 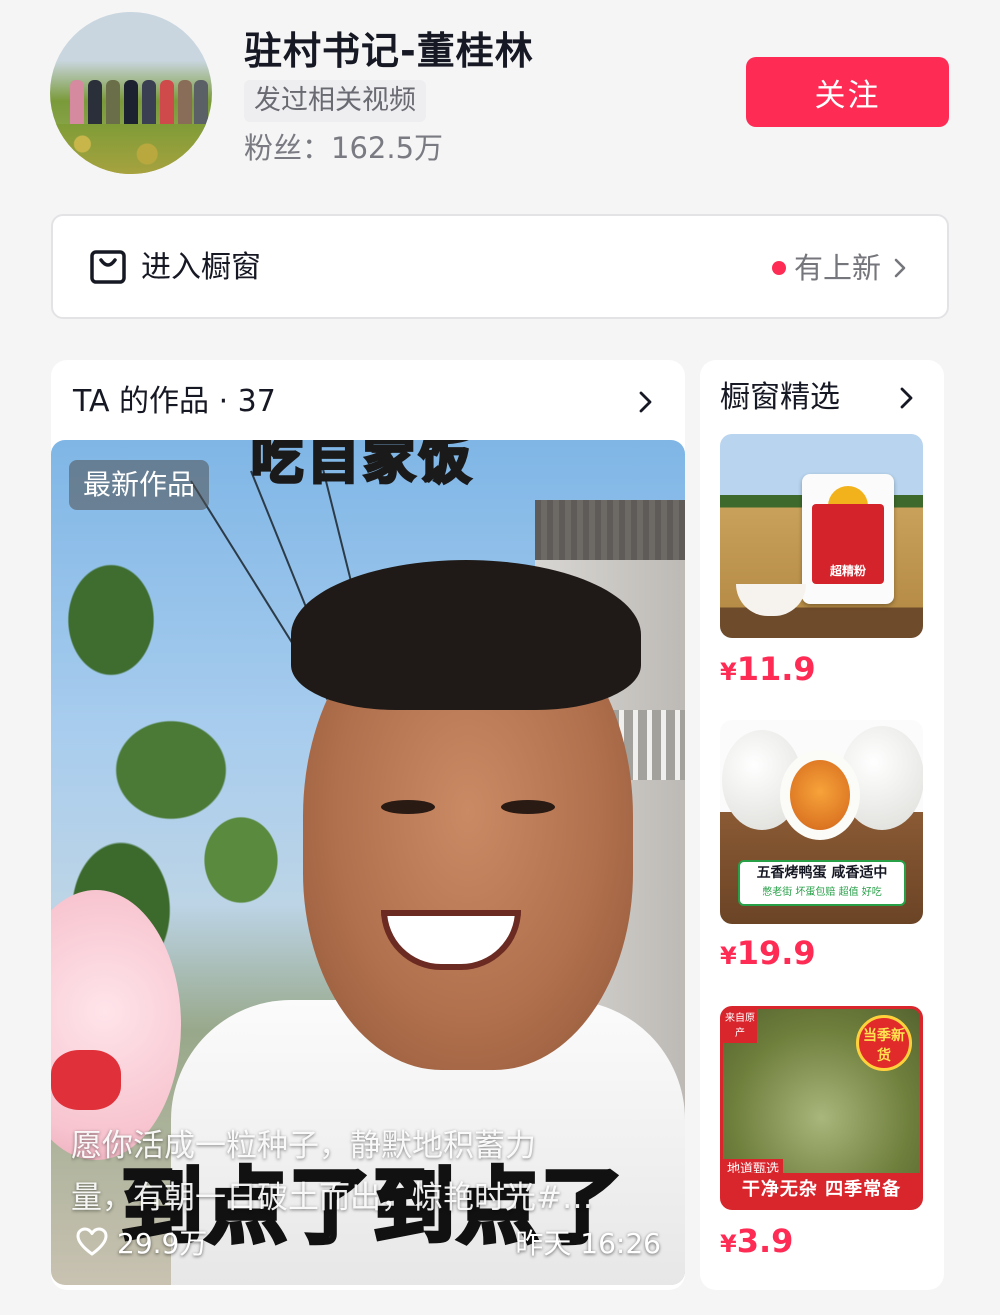 I want to click on follow-button: 关注, so click(x=847, y=92).